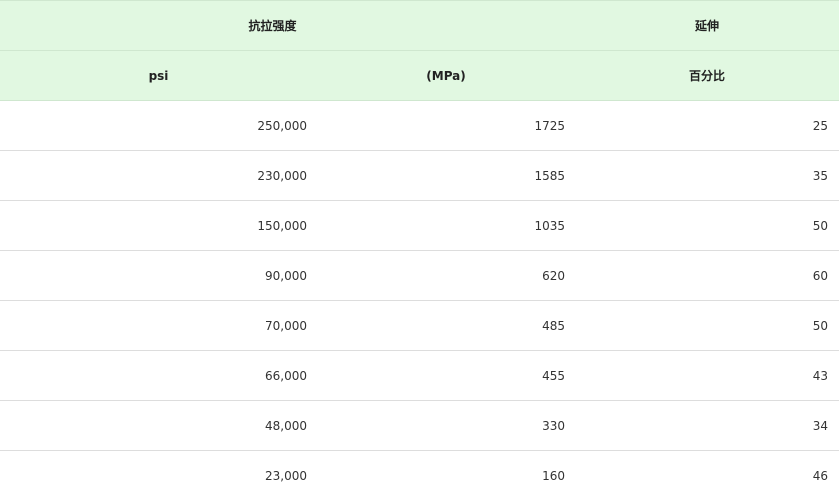 Image resolution: width=839 pixels, height=500 pixels. What do you see at coordinates (158, 125) in the screenshot?
I see `psi-cell: 250,000` at bounding box center [158, 125].